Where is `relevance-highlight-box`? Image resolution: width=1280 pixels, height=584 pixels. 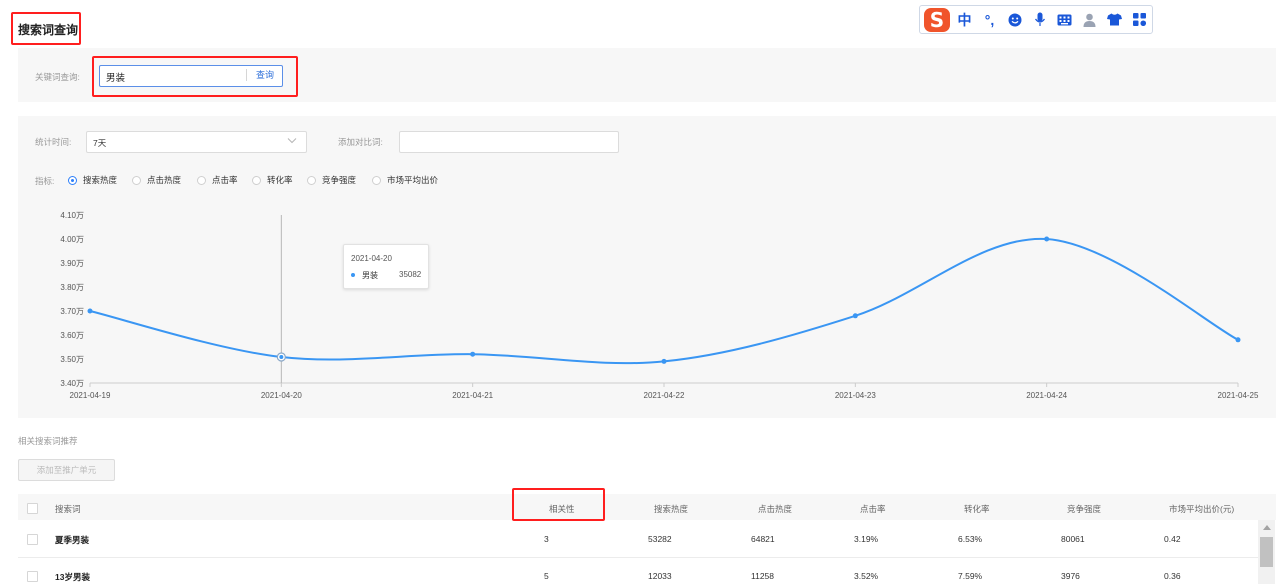
relevance-highlight-box is located at coordinates (558, 504).